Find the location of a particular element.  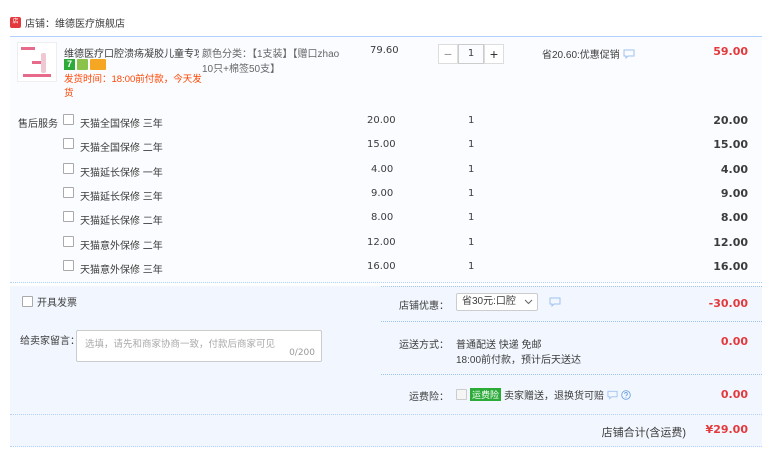

coupon-amount: -30.00 is located at coordinates (728, 303).